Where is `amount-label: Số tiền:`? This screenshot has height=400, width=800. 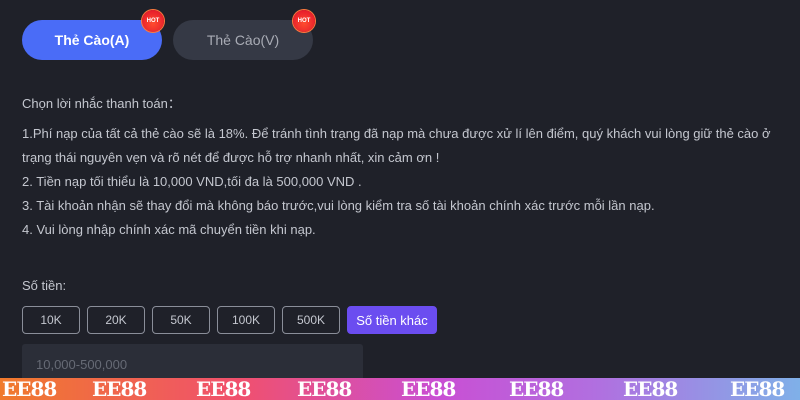 amount-label: Số tiền: is located at coordinates (44, 285).